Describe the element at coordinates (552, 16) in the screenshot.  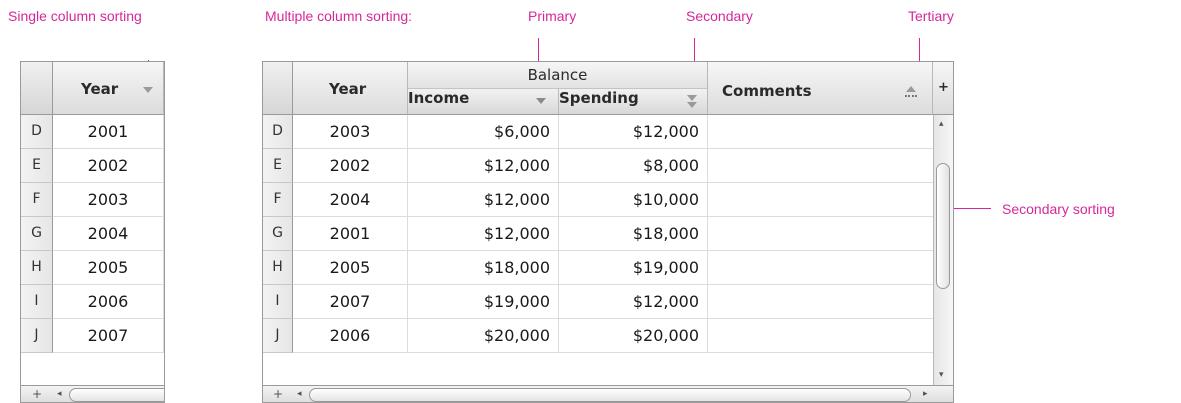
I see `primary-label: Primary` at that location.